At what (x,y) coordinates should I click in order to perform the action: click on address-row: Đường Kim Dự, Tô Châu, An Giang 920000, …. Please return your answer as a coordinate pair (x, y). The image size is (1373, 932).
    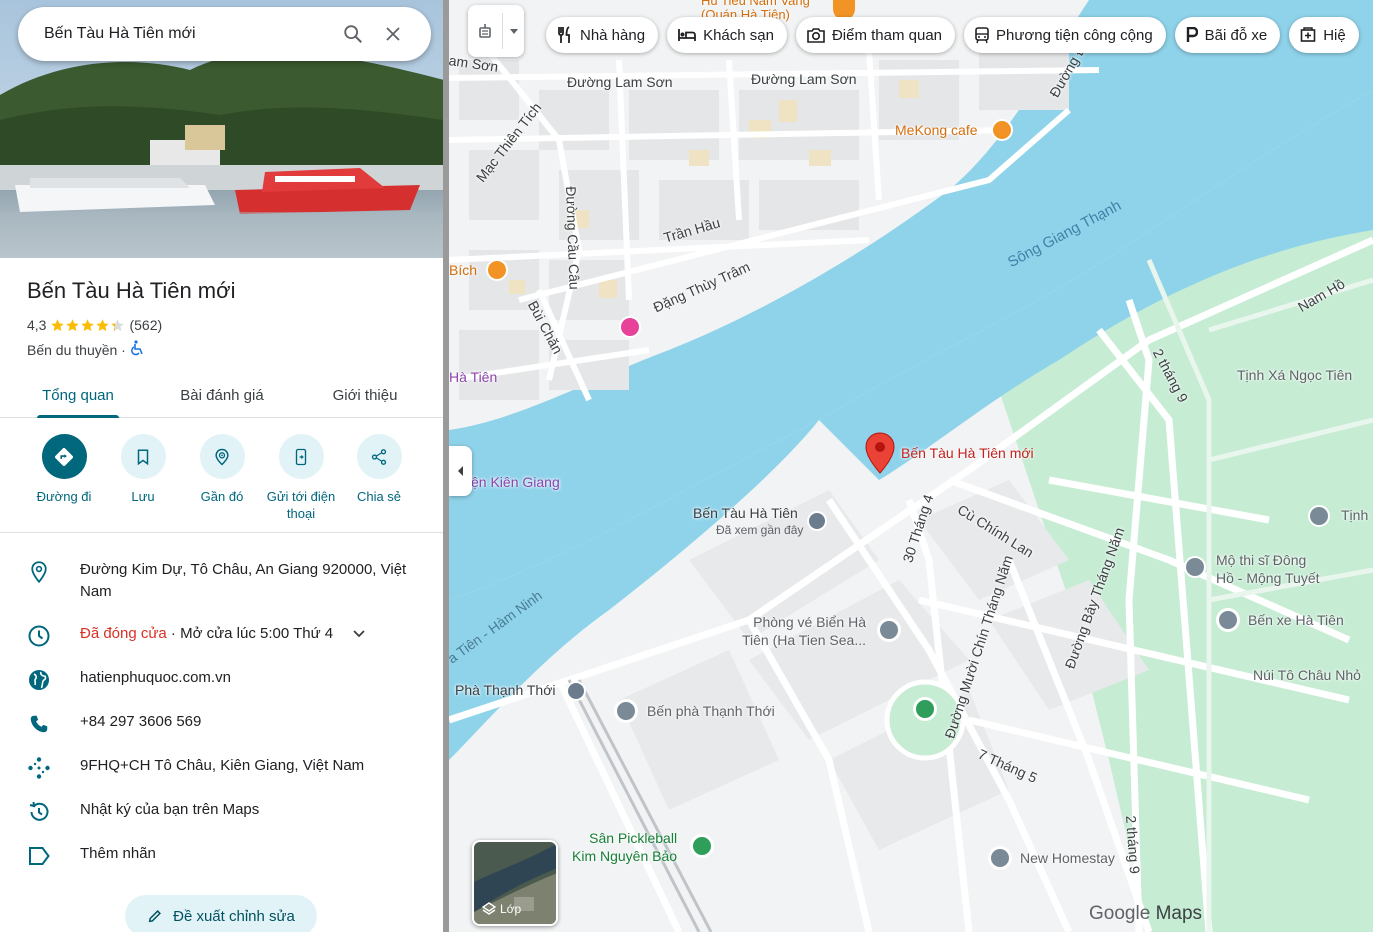
    Looking at the image, I should click on (222, 582).